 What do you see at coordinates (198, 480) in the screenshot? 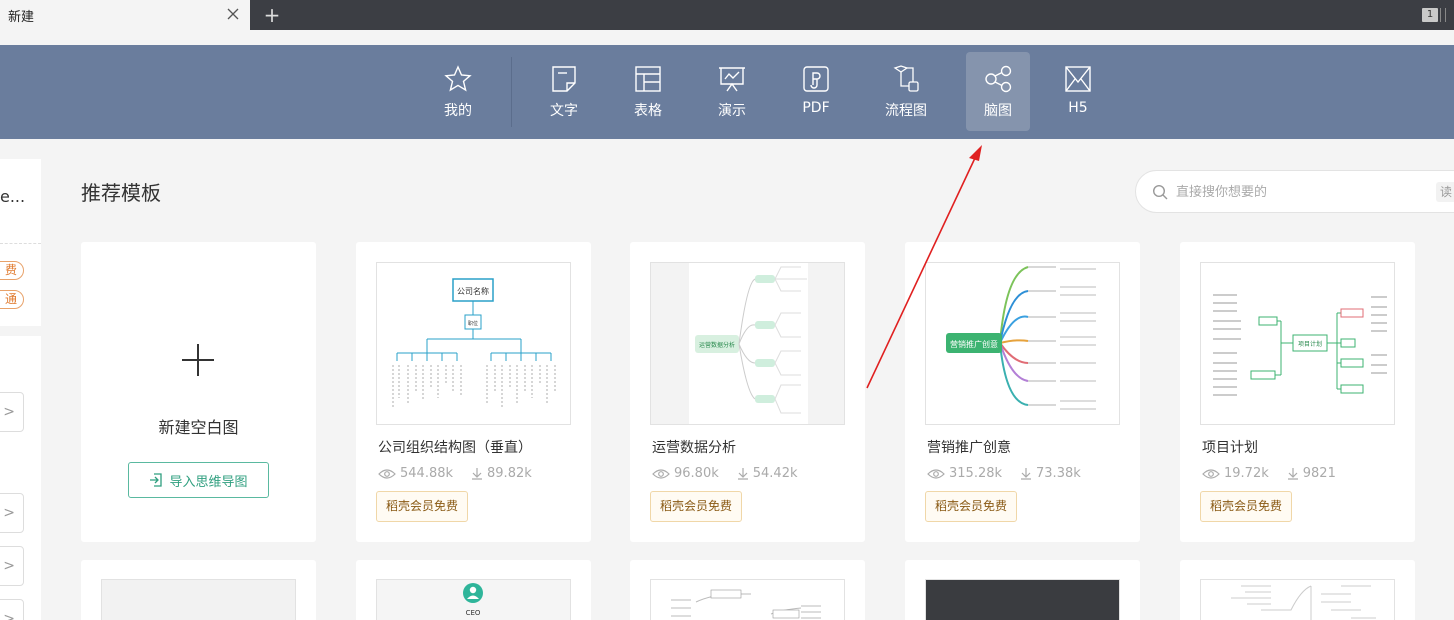
I see `import-mindmap-button: 导入思维导图` at bounding box center [198, 480].